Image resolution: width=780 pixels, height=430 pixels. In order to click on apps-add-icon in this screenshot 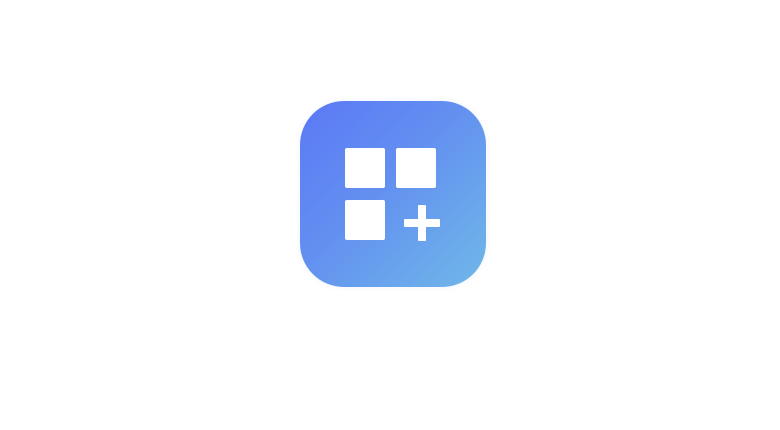, I will do `click(393, 194)`.